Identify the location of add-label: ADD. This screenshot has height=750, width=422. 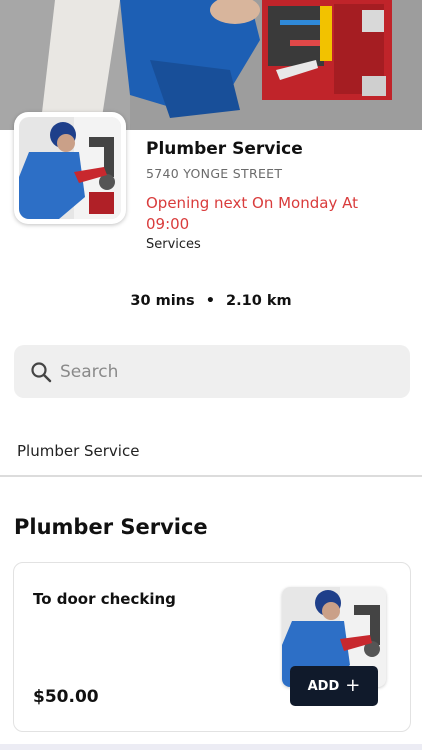
(323, 686).